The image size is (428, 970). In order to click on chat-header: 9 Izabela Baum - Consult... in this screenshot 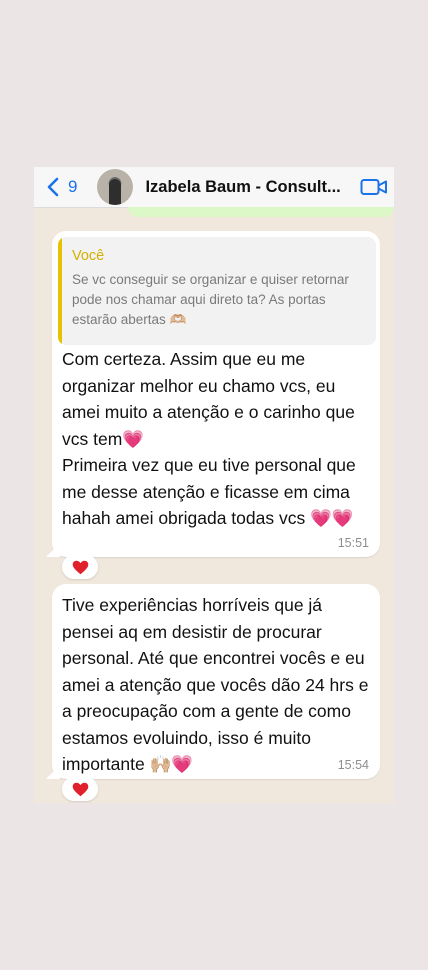, I will do `click(214, 187)`.